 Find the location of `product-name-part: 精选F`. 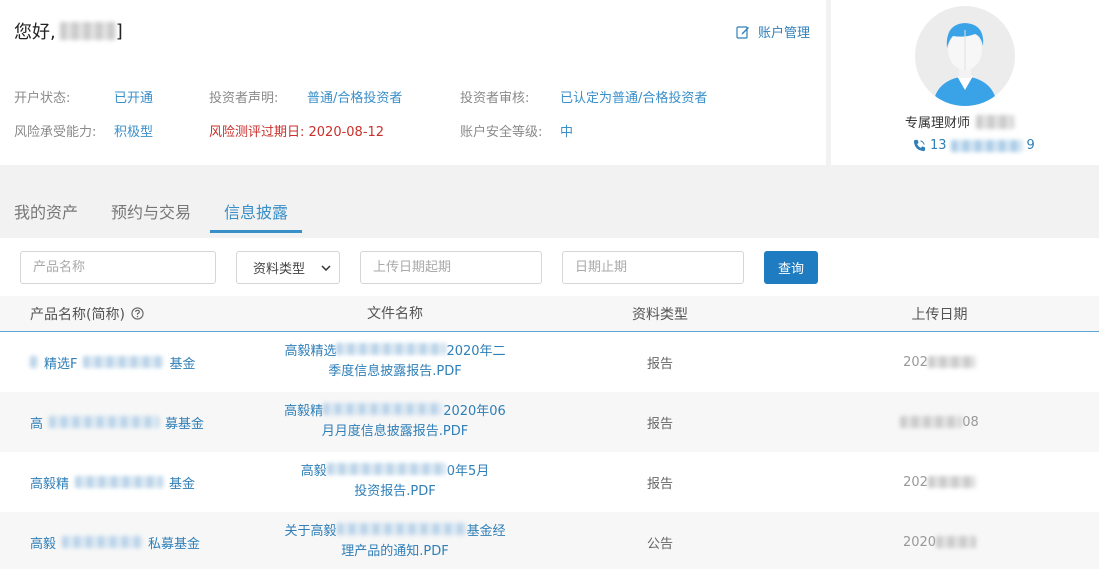

product-name-part: 精选F is located at coordinates (61, 364).